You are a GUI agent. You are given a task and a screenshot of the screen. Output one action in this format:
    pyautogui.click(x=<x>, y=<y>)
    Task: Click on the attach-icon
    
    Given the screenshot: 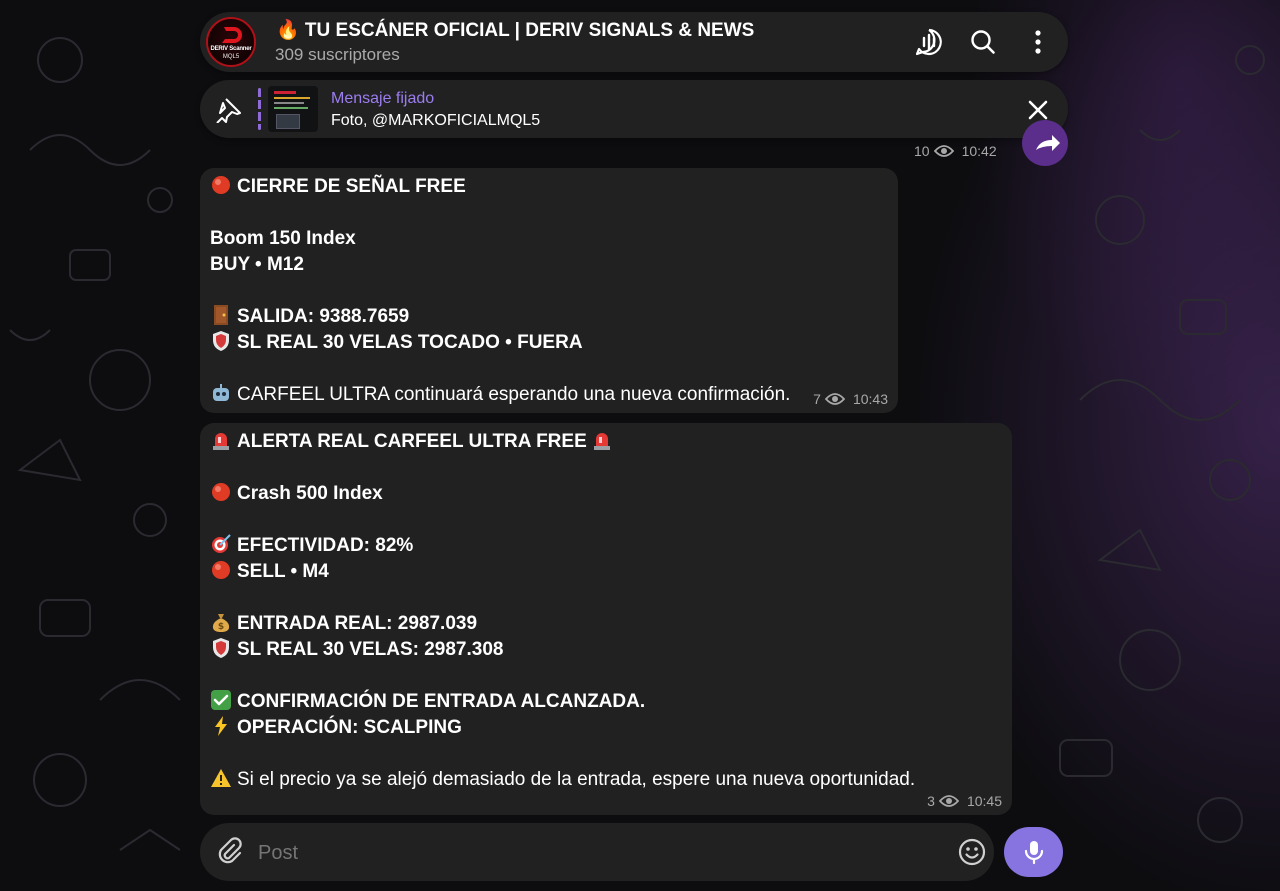 What is the action you would take?
    pyautogui.click(x=229, y=852)
    